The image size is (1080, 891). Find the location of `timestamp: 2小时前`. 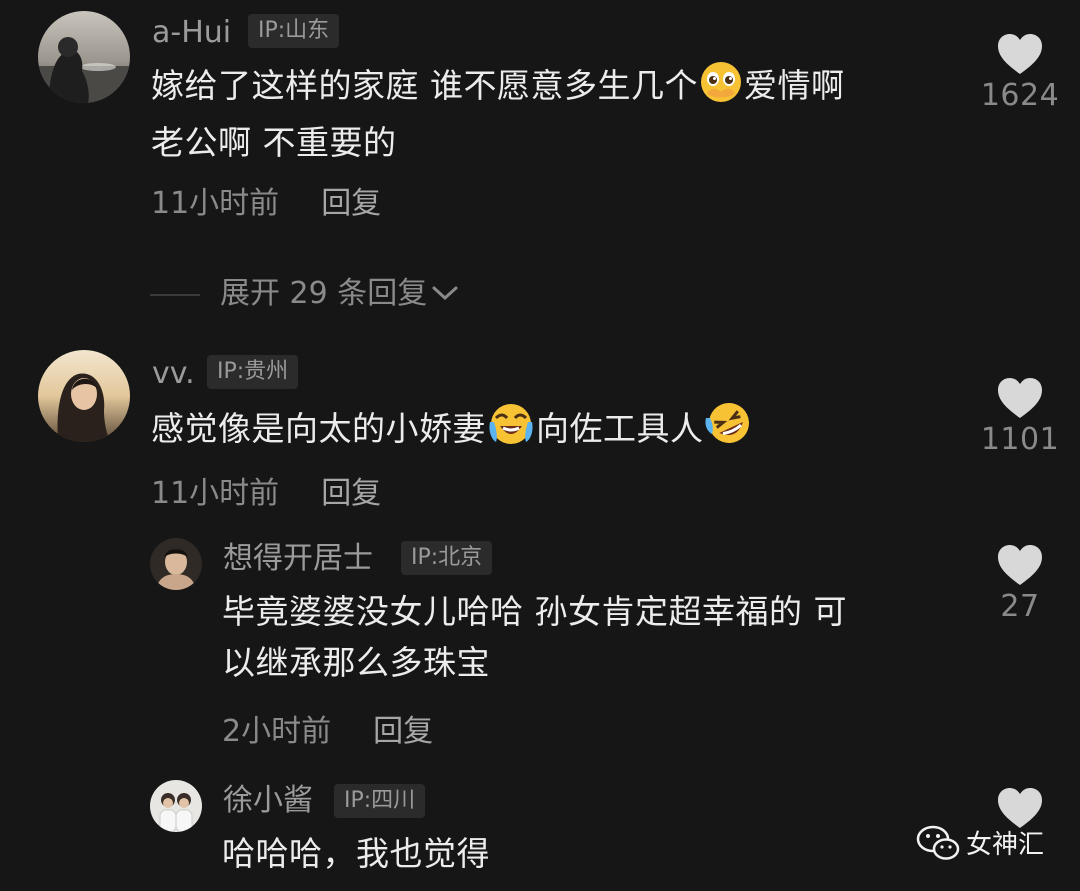

timestamp: 2小时前 is located at coordinates (277, 731).